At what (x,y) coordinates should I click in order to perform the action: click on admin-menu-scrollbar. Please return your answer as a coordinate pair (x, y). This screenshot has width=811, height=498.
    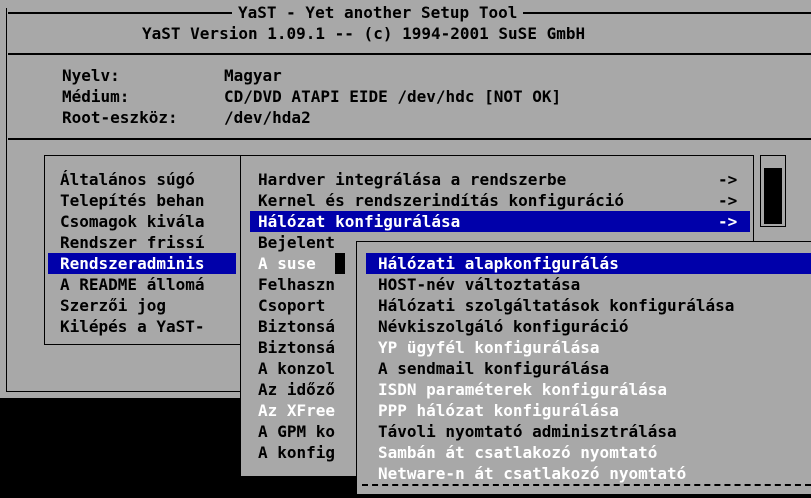
    Looking at the image, I should click on (773, 191).